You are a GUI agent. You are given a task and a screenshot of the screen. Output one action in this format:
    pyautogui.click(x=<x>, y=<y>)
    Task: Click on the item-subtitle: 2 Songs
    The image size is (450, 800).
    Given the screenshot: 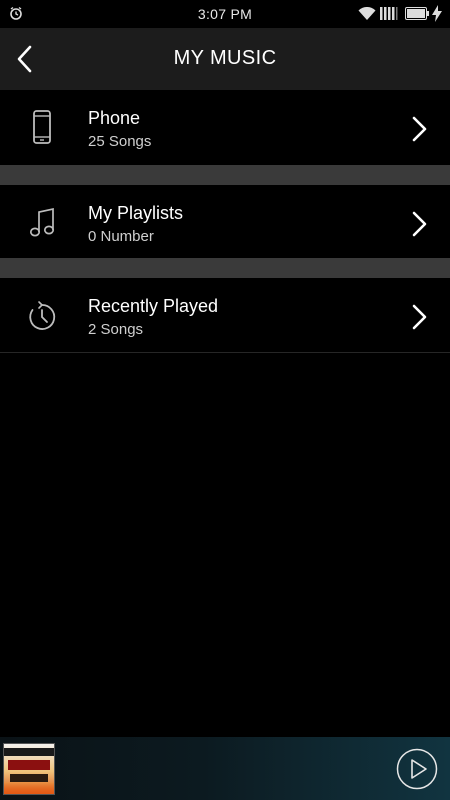 What is the action you would take?
    pyautogui.click(x=116, y=329)
    